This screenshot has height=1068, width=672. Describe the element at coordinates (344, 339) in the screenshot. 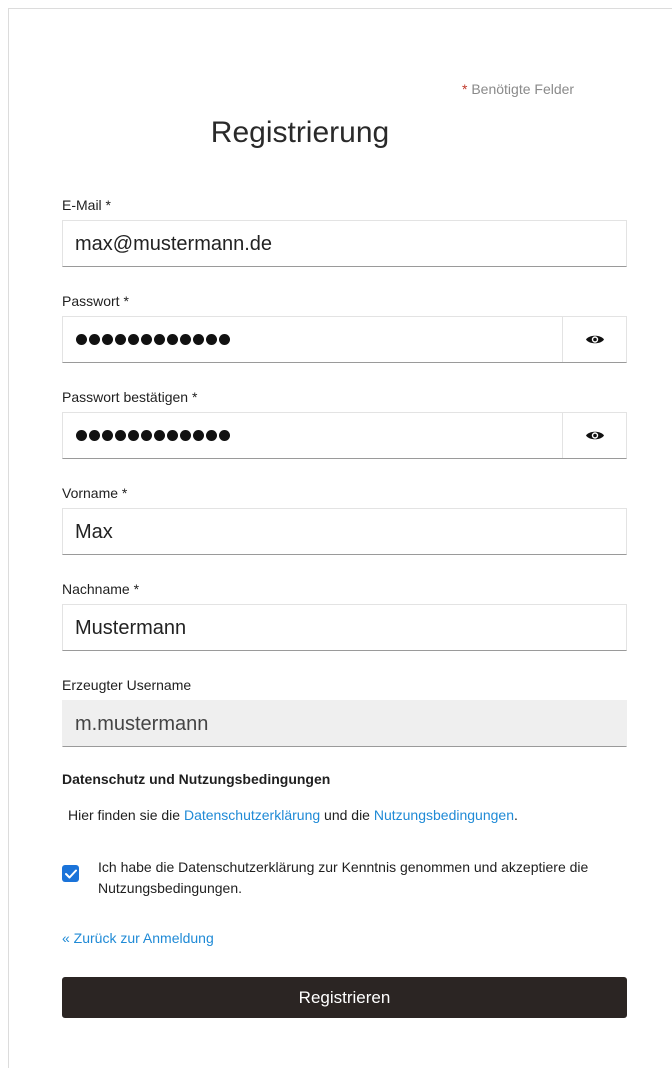

I see `password-field` at that location.